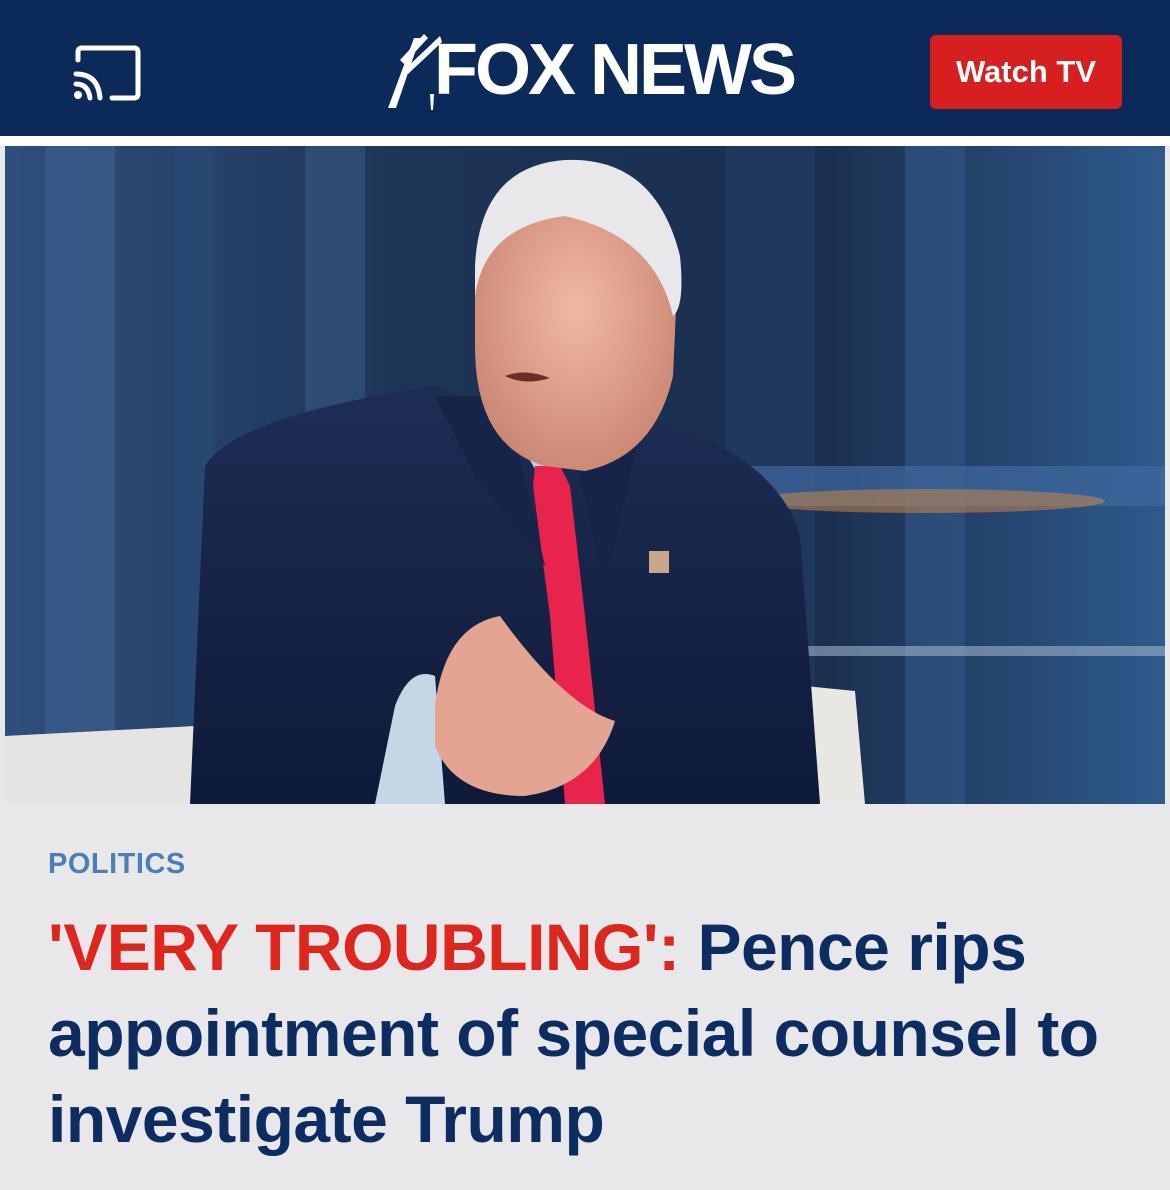 Image resolution: width=1170 pixels, height=1190 pixels. I want to click on cast-icon, so click(107, 73).